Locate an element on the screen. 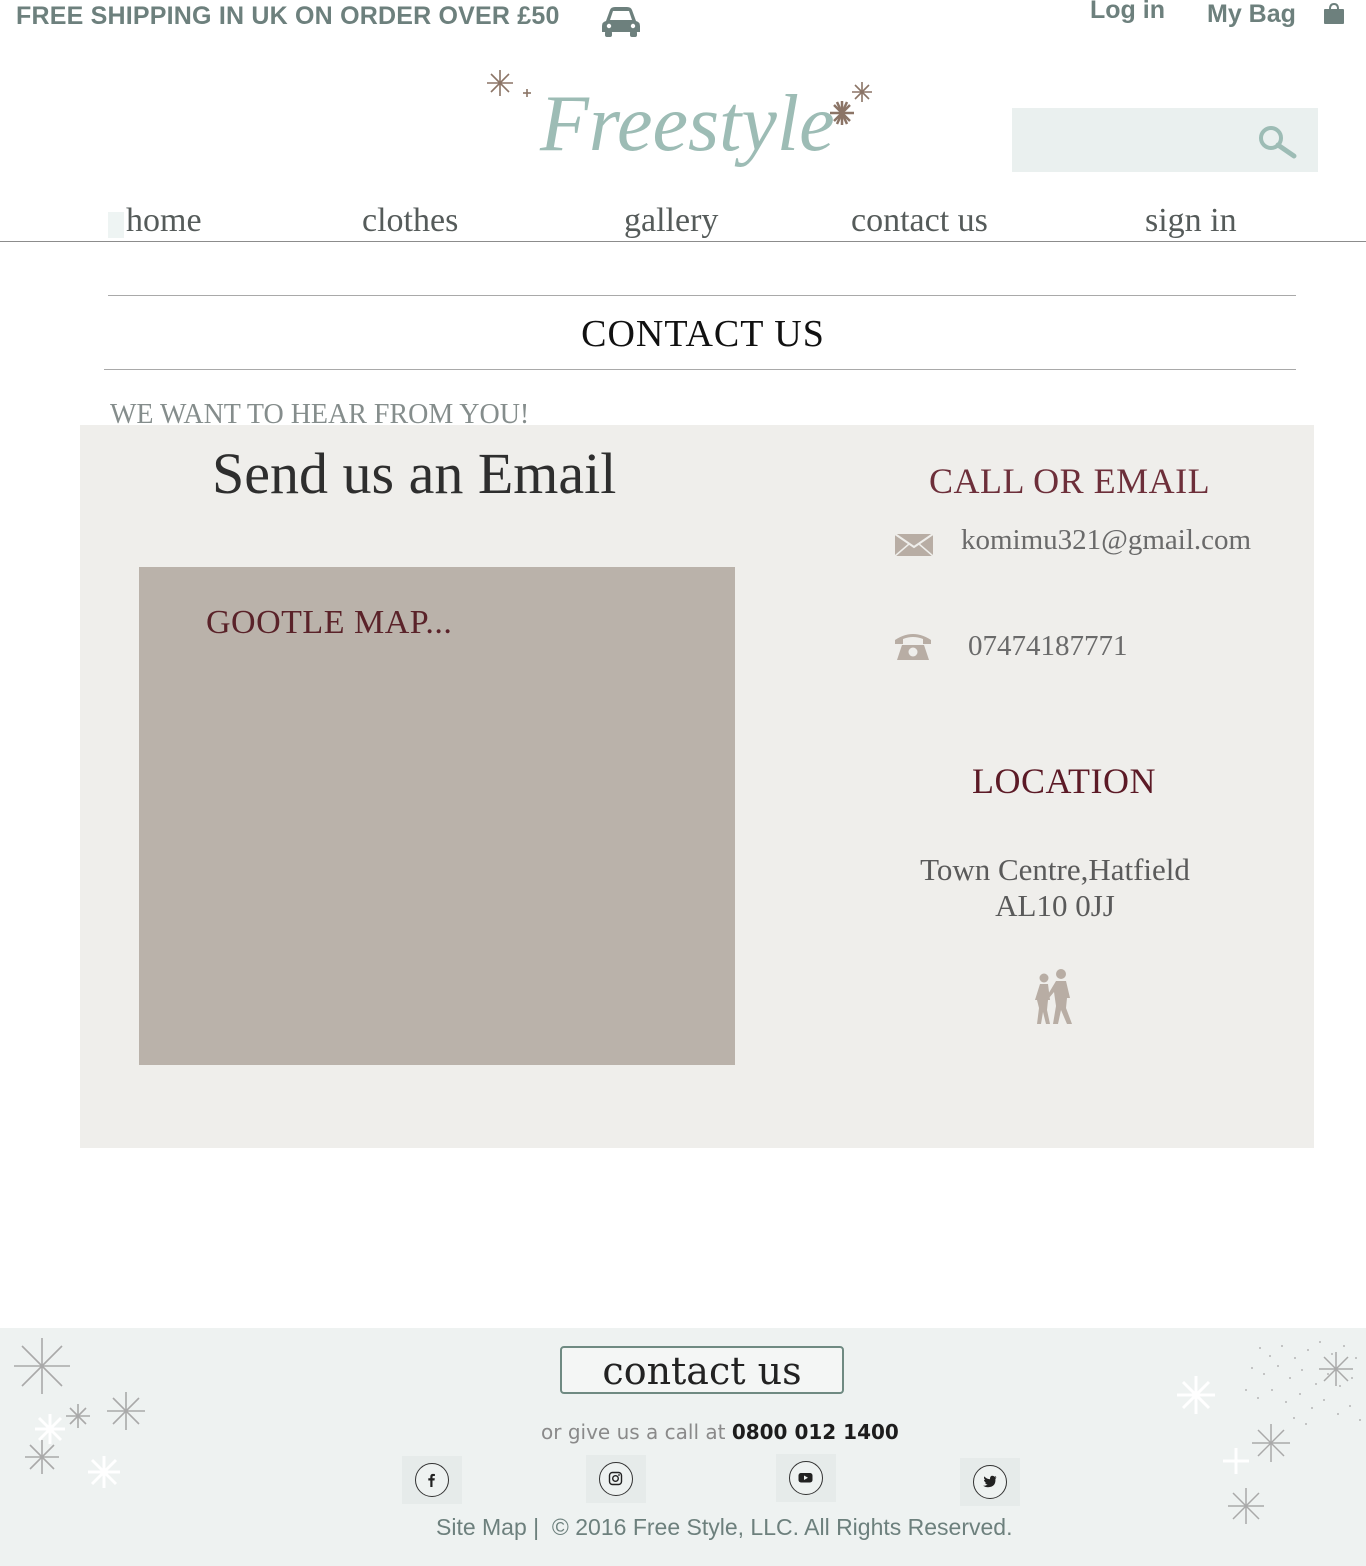  snowflakes-decoration is located at coordinates (79, 1413).